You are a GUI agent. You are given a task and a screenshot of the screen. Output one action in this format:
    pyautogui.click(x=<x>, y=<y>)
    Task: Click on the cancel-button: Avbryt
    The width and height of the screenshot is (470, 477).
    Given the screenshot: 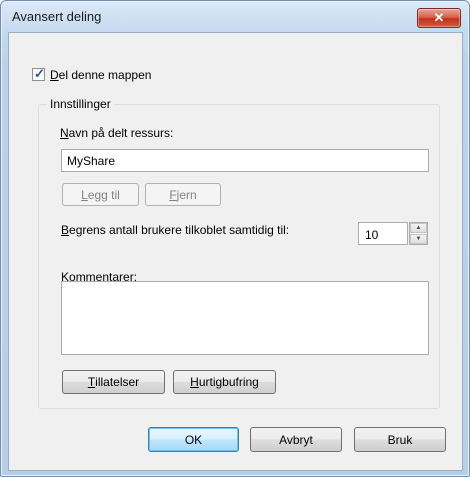 What is the action you would take?
    pyautogui.click(x=296, y=439)
    